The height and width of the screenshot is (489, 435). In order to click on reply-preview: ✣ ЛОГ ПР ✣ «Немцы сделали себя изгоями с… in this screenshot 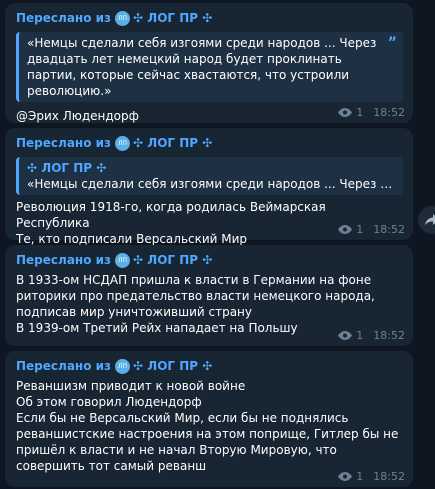, I will do `click(209, 176)`.